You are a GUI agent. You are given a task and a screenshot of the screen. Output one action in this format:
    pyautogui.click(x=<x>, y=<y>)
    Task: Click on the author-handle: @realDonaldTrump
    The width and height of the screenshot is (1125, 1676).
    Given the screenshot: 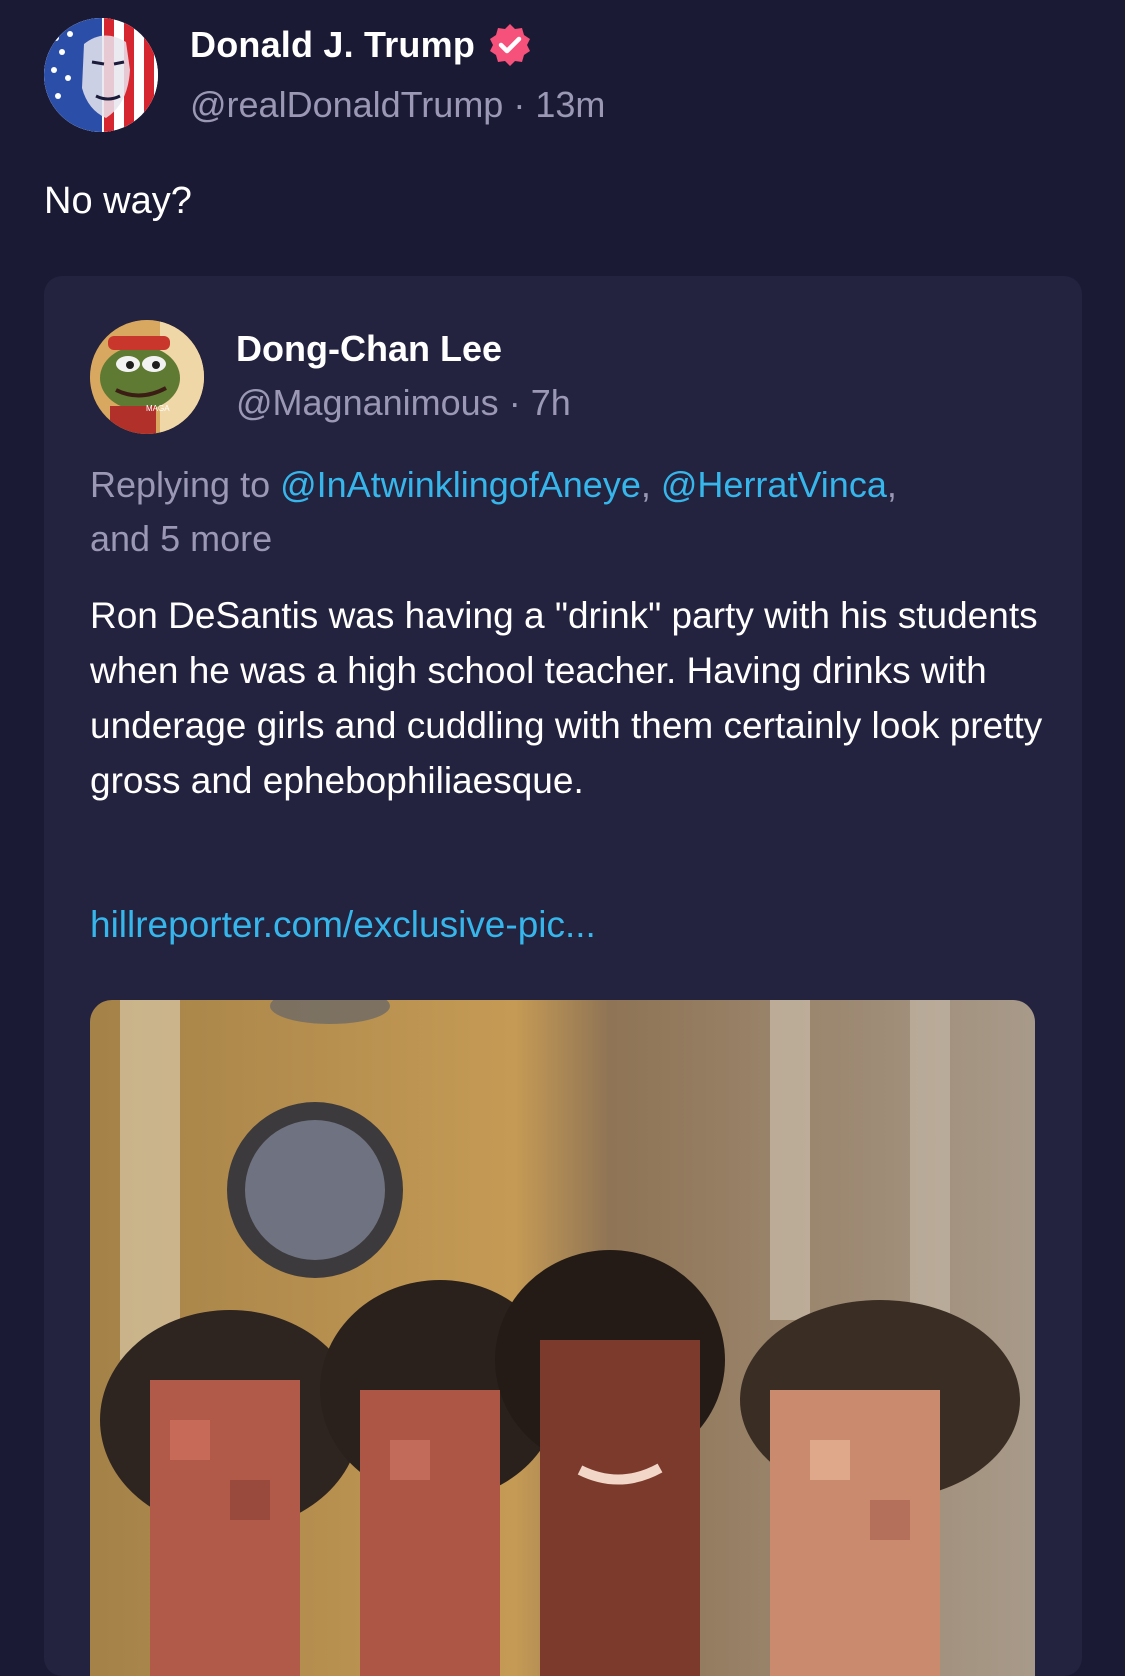 What is the action you would take?
    pyautogui.click(x=346, y=104)
    